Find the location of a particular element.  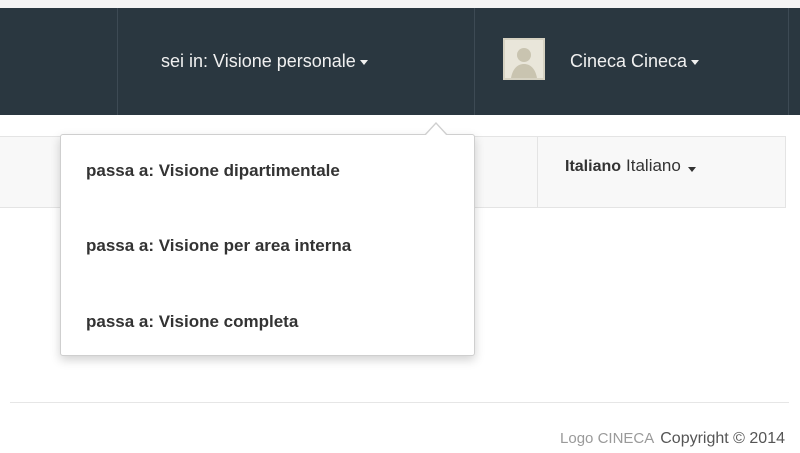

user-placeholder-icon is located at coordinates (524, 59).